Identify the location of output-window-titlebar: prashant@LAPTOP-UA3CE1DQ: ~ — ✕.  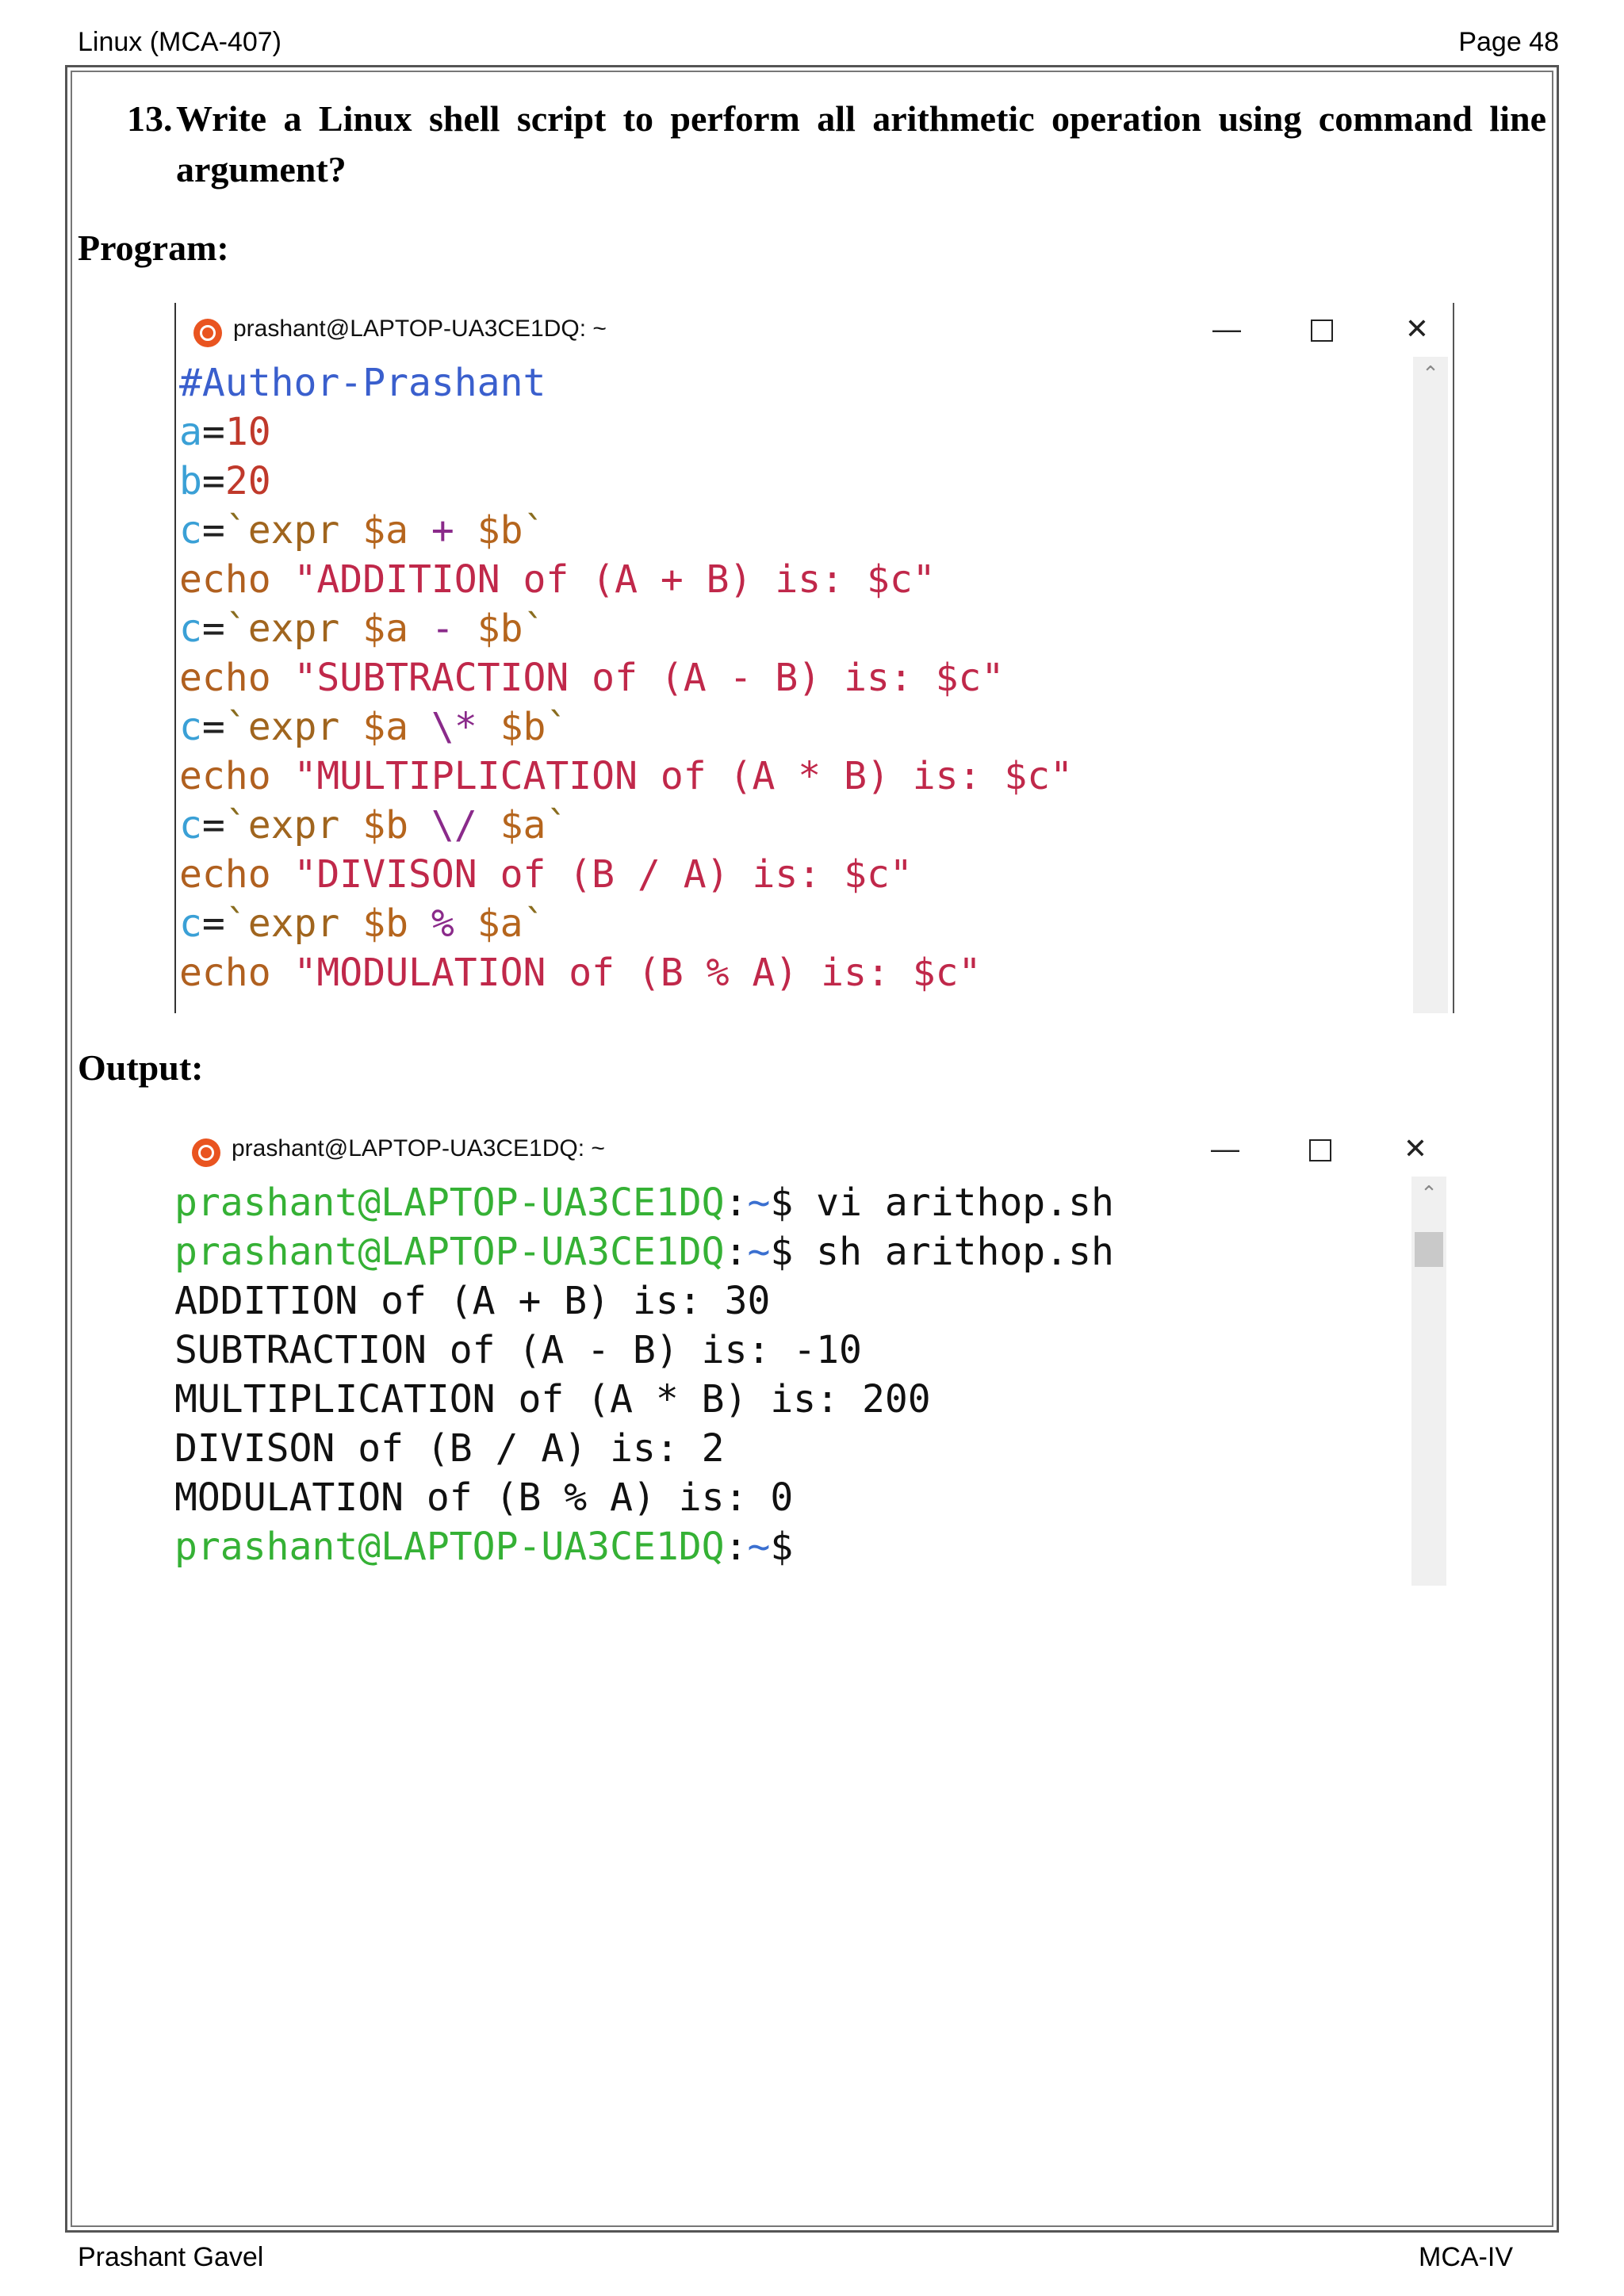
(812, 1150).